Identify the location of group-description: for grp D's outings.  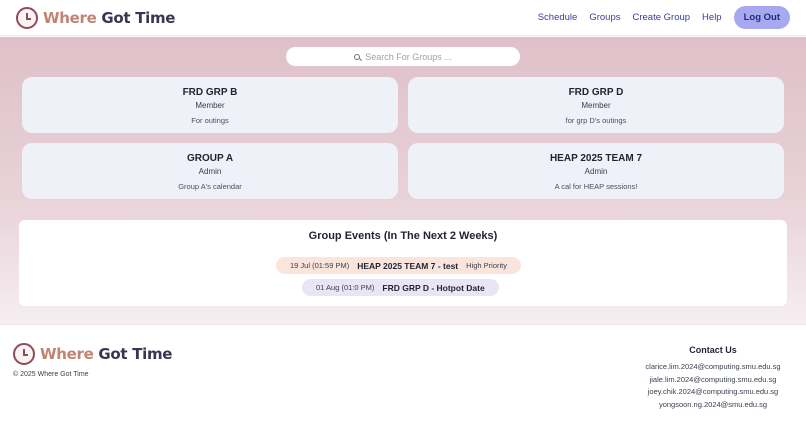
(596, 120).